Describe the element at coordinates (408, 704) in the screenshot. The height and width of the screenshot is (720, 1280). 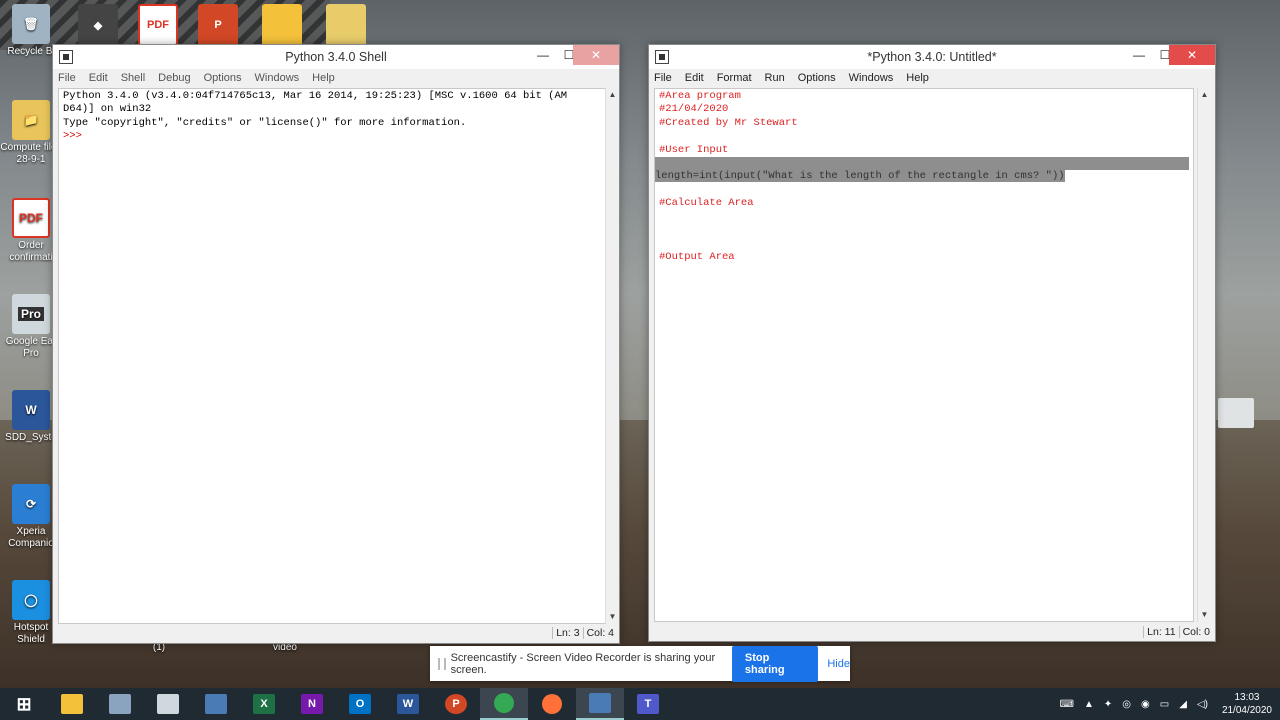
I see `taskbar-word: W` at that location.